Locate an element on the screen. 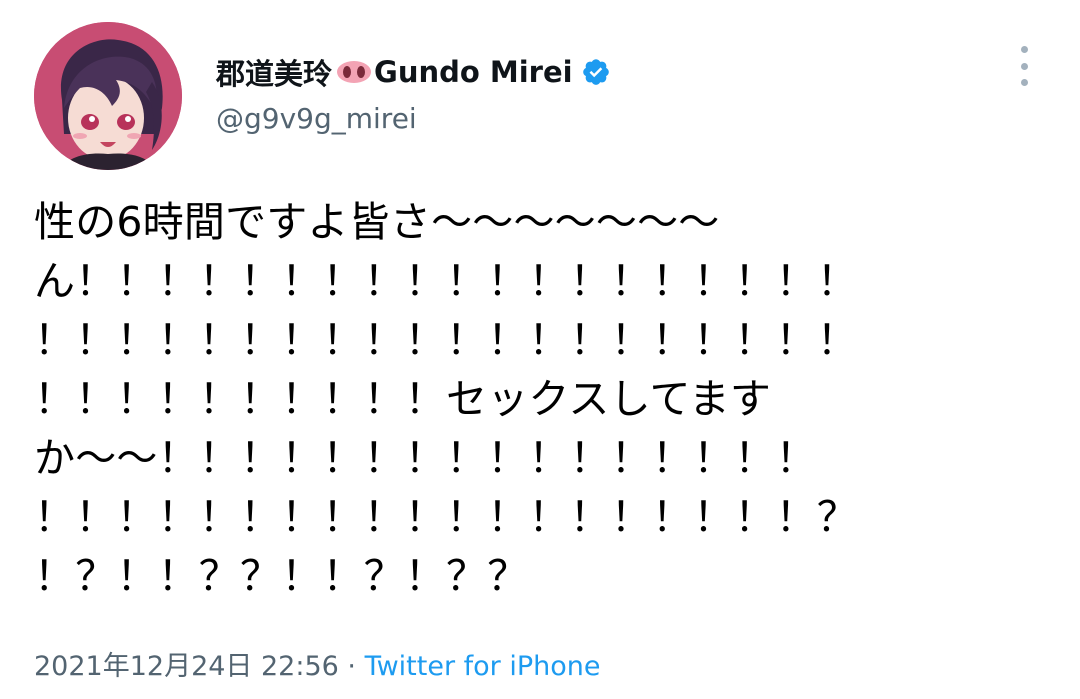  more-options-icon is located at coordinates (1024, 66).